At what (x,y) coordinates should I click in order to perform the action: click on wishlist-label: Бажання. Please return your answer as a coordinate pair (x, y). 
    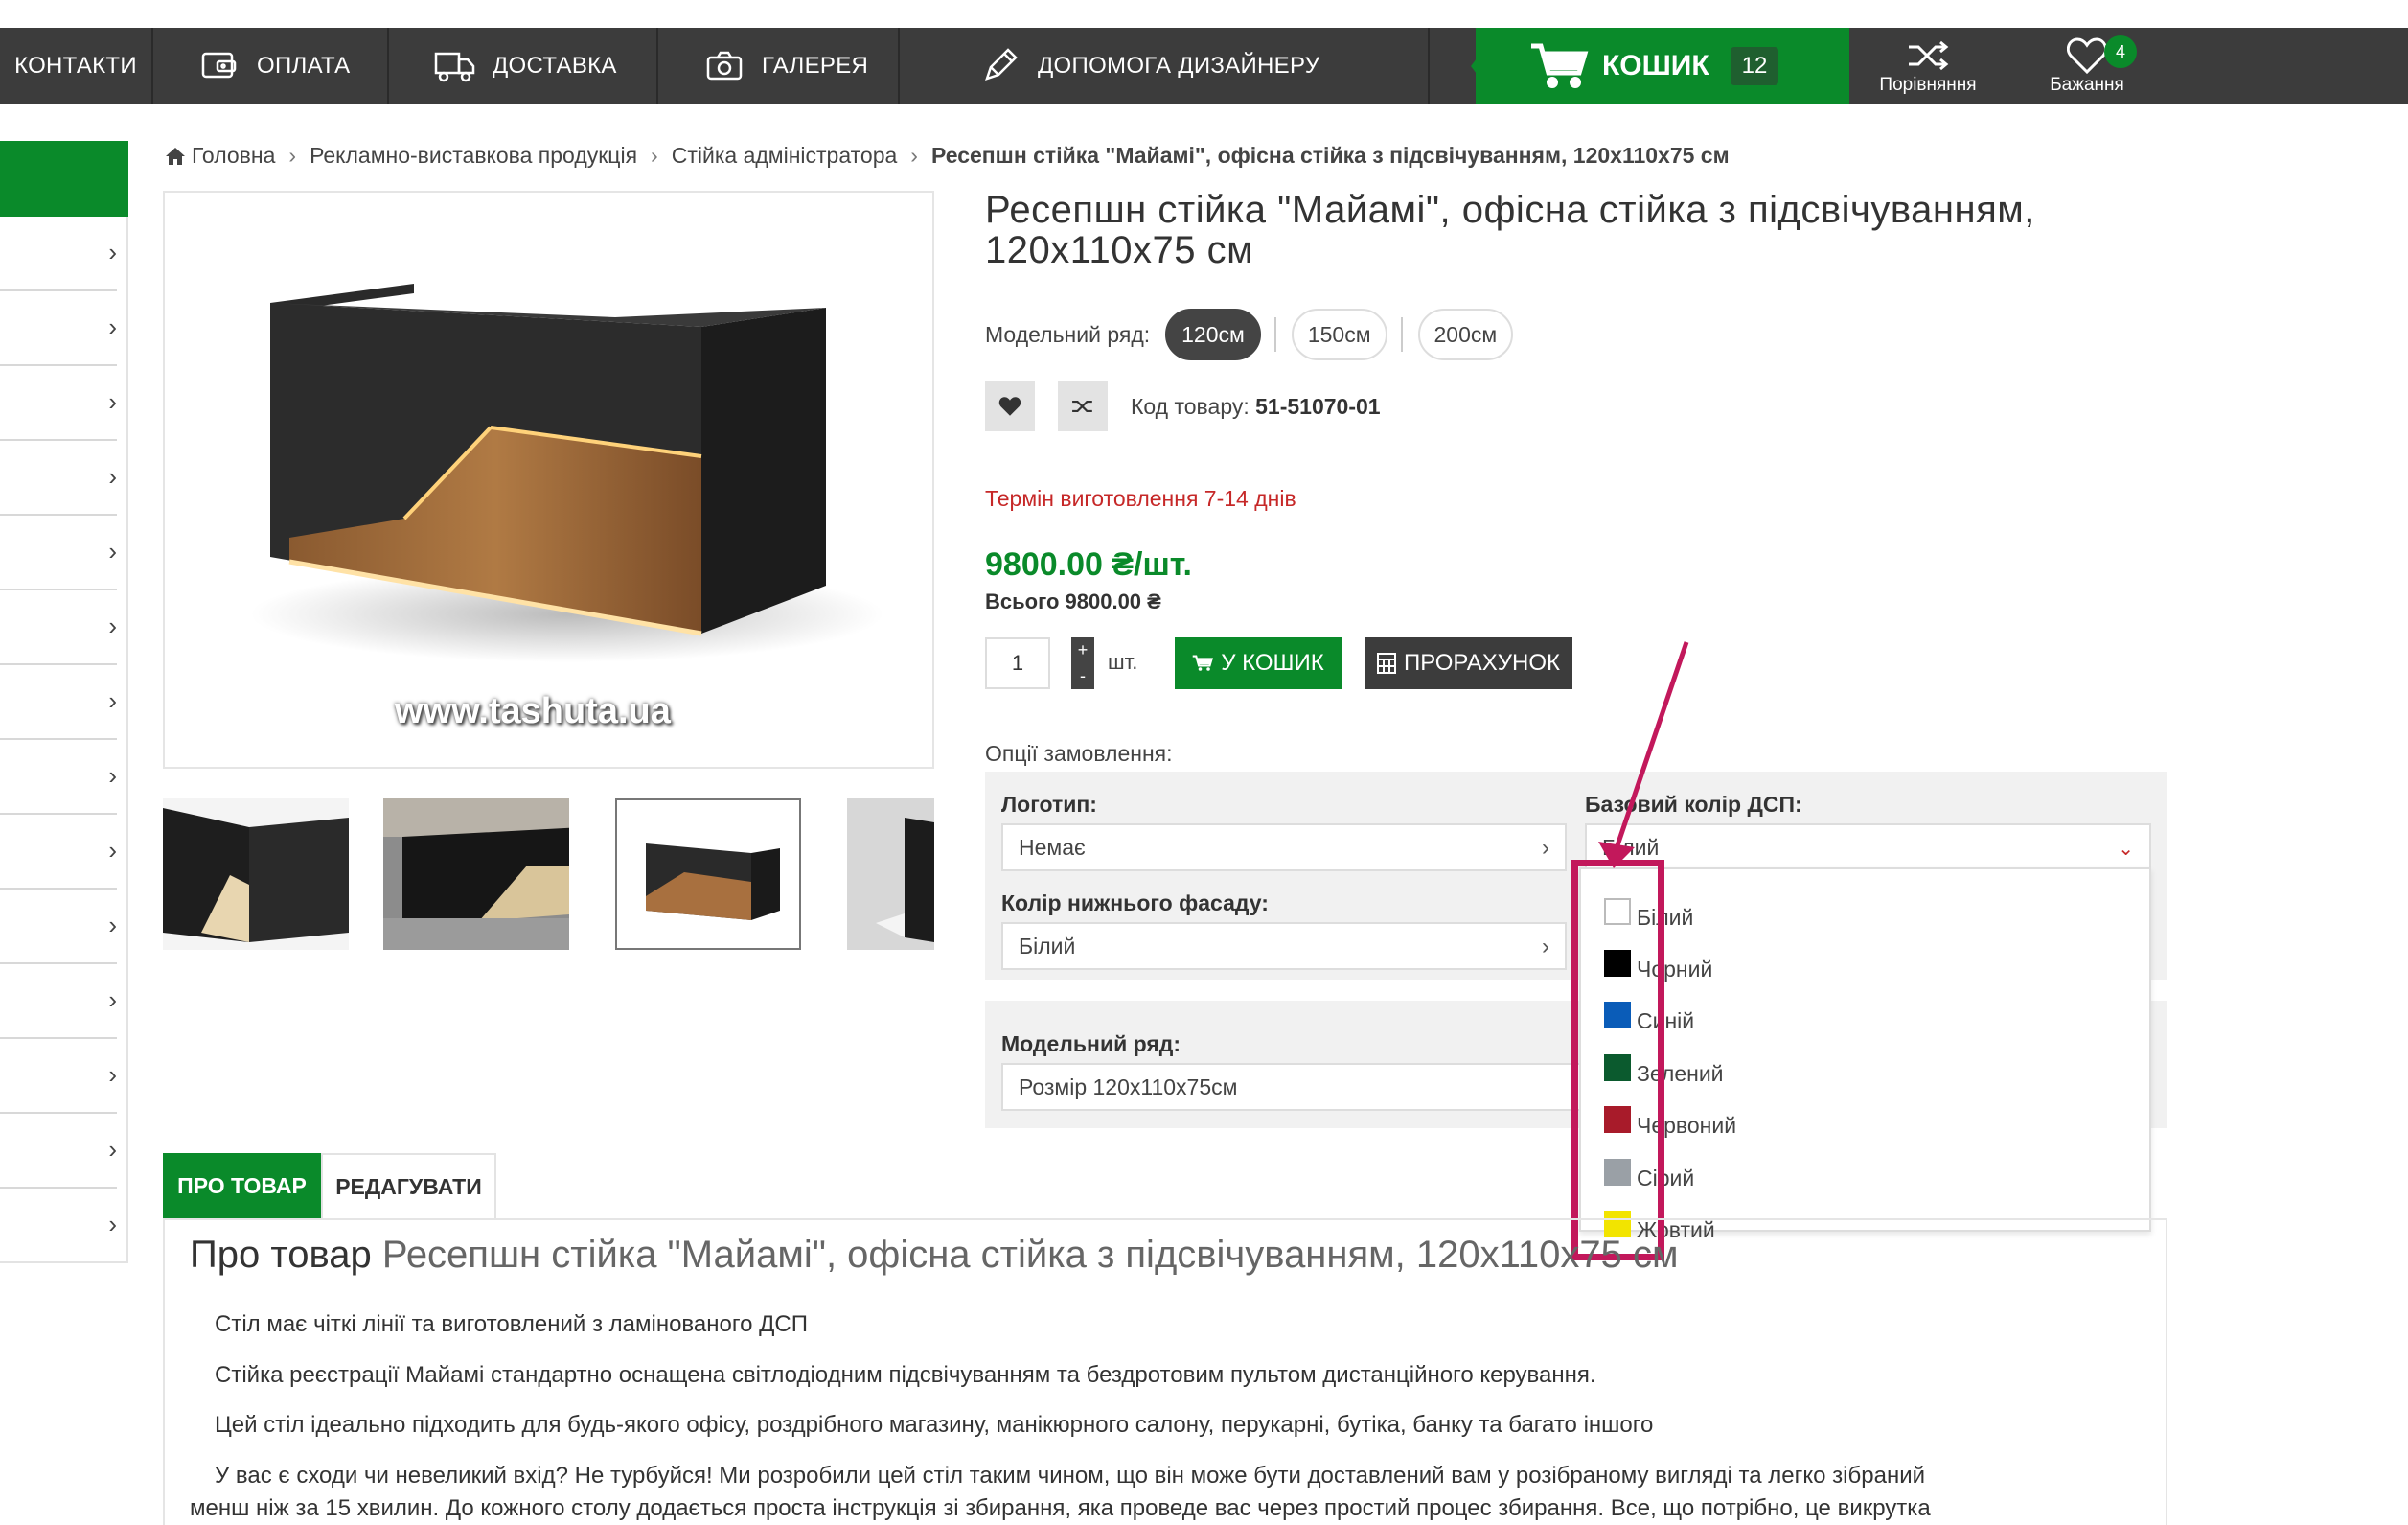
    Looking at the image, I should click on (2087, 85).